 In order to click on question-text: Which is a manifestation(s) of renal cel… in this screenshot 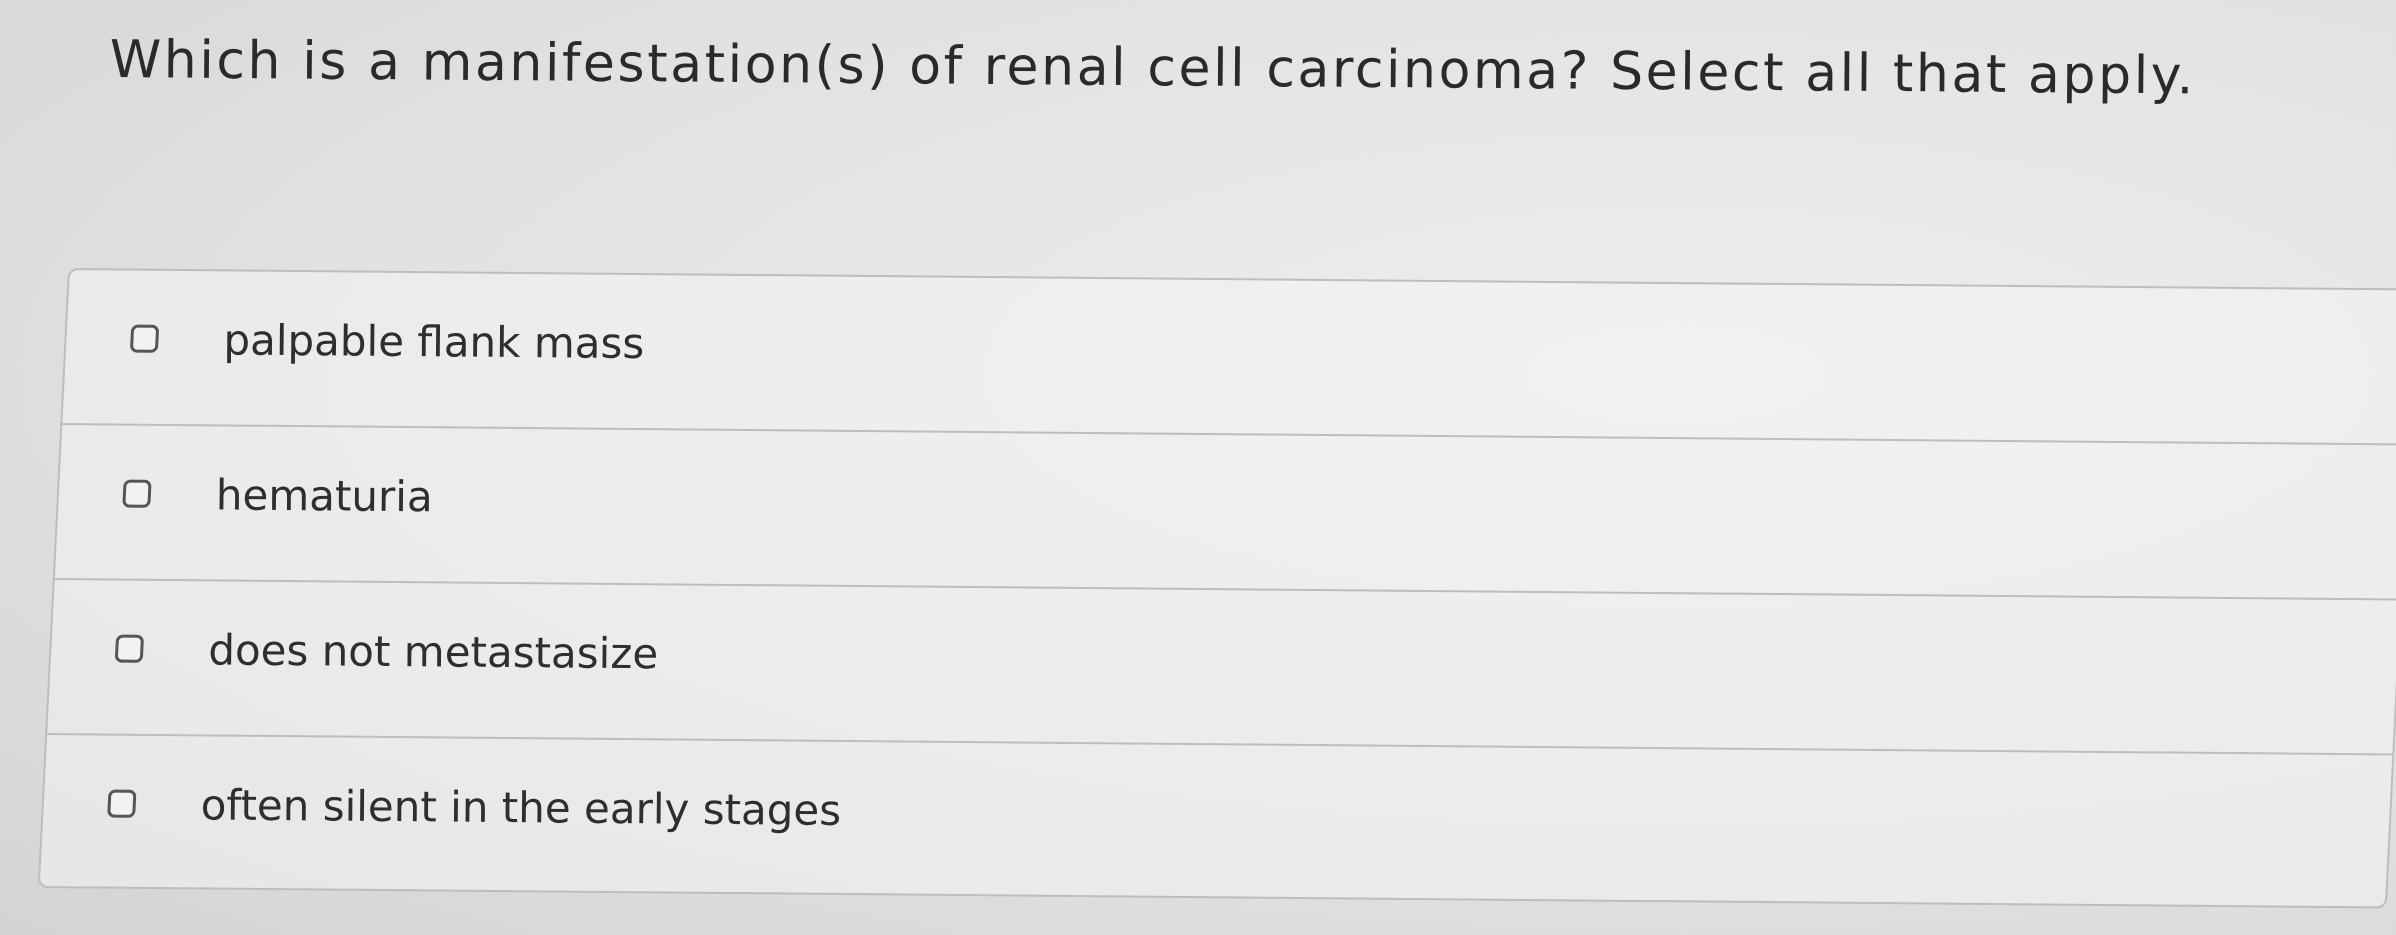, I will do `click(1153, 68)`.